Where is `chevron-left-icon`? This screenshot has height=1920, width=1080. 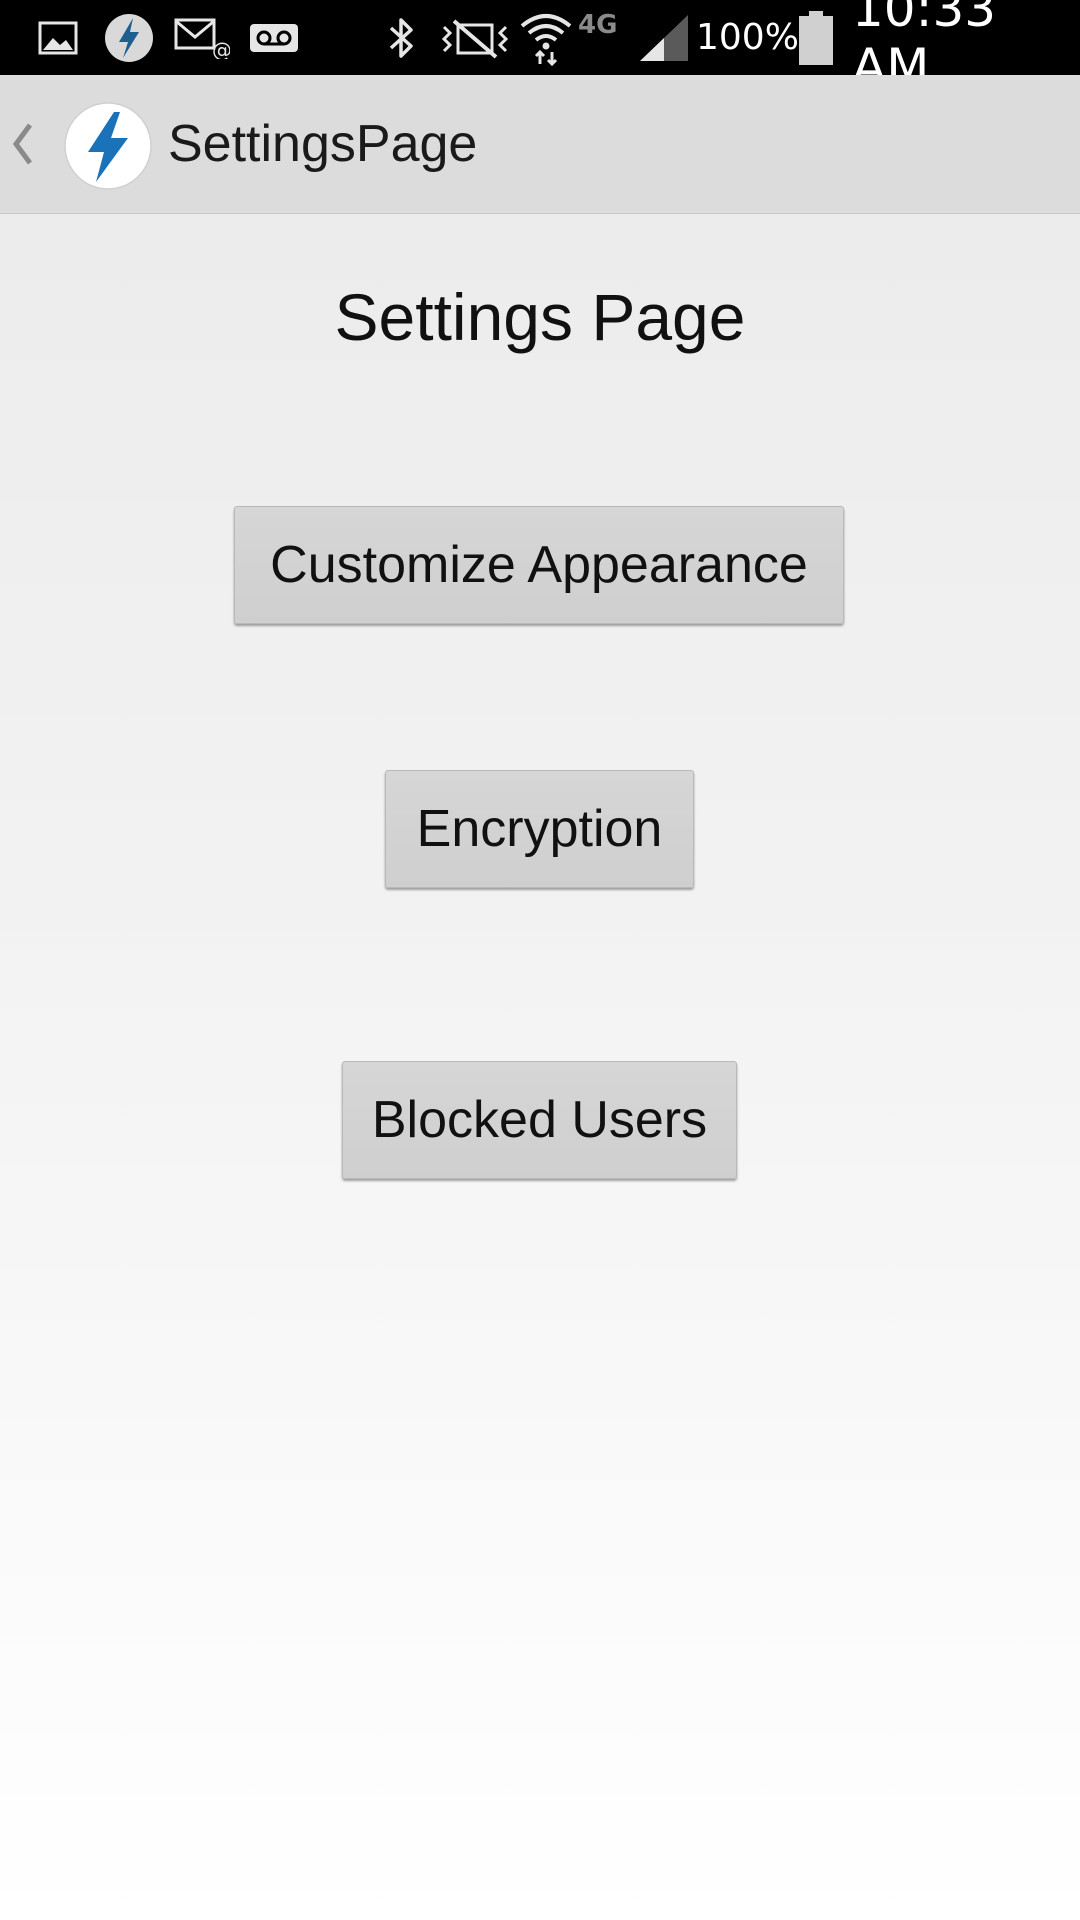 chevron-left-icon is located at coordinates (23, 144).